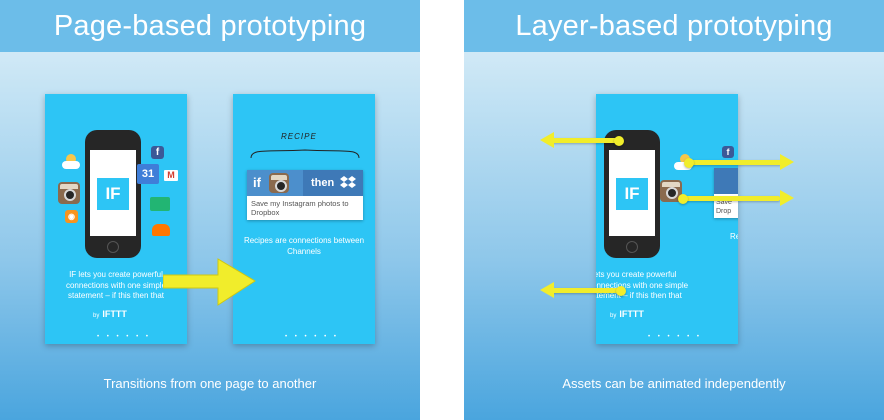  What do you see at coordinates (148, 174) in the screenshot?
I see `calendar-icon: 31` at bounding box center [148, 174].